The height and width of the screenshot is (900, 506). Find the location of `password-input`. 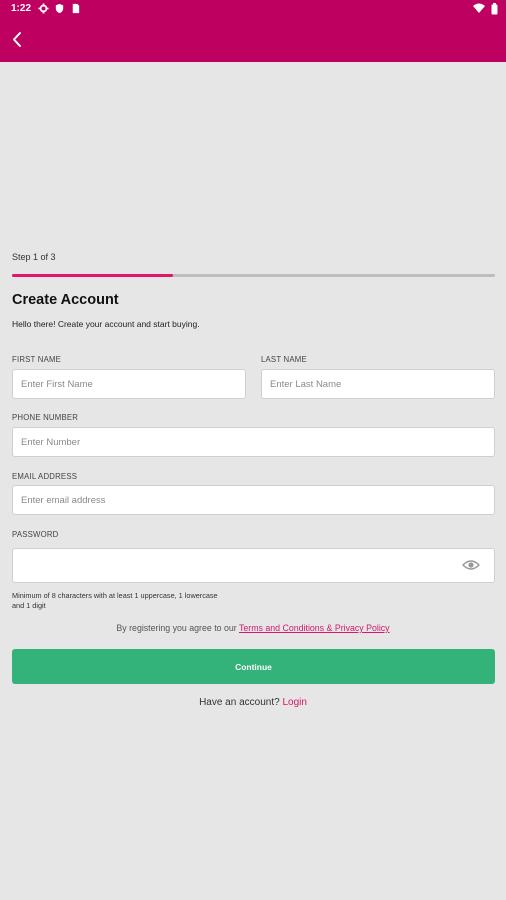

password-input is located at coordinates (253, 565).